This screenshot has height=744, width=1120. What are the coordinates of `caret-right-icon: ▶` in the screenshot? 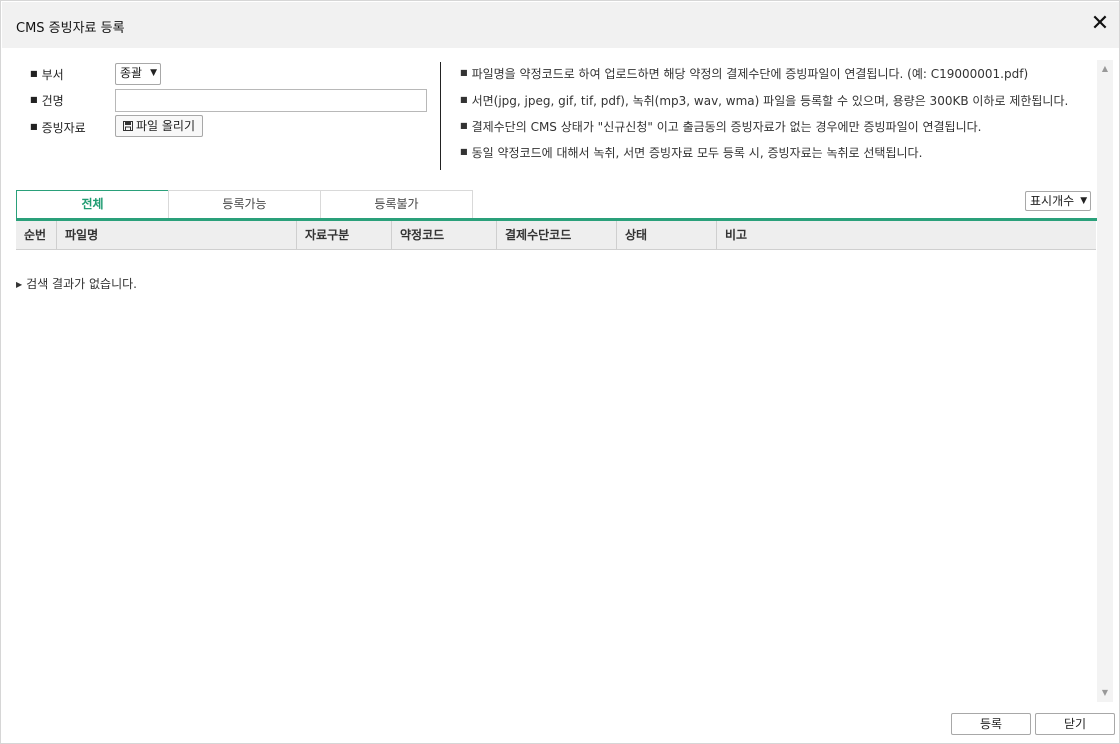 It's located at (19, 284).